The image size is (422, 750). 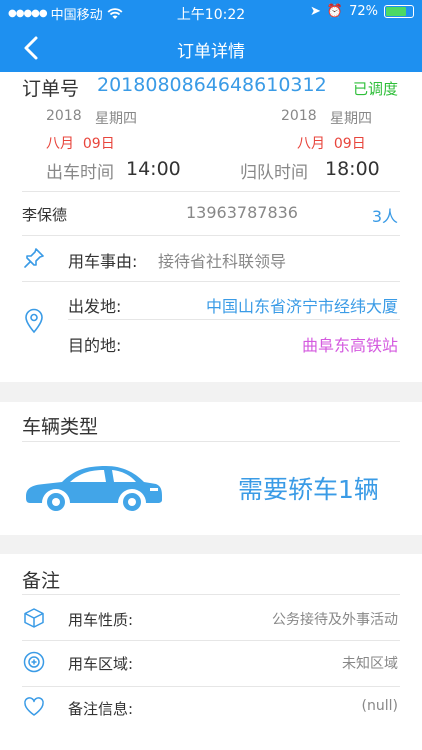 What do you see at coordinates (302, 305) in the screenshot?
I see `from-value: 中国山东省济宁市经纬大厦` at bounding box center [302, 305].